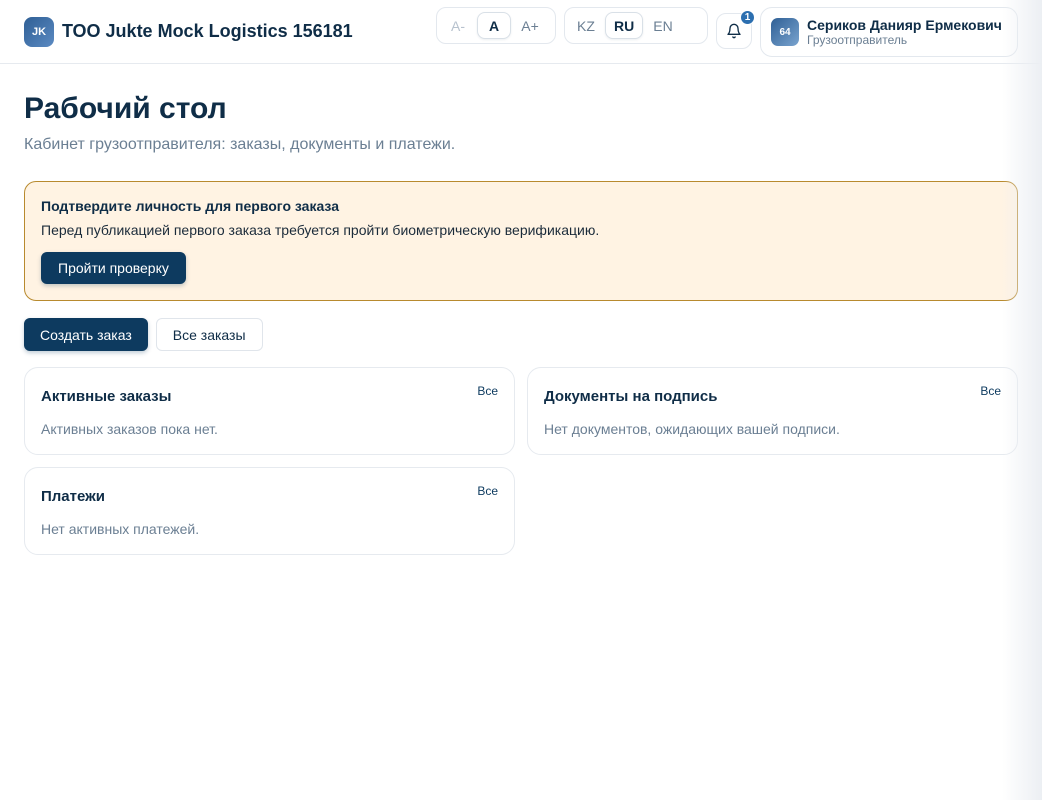 The height and width of the screenshot is (800, 1042). What do you see at coordinates (39, 31) in the screenshot?
I see `company-logo: JK` at bounding box center [39, 31].